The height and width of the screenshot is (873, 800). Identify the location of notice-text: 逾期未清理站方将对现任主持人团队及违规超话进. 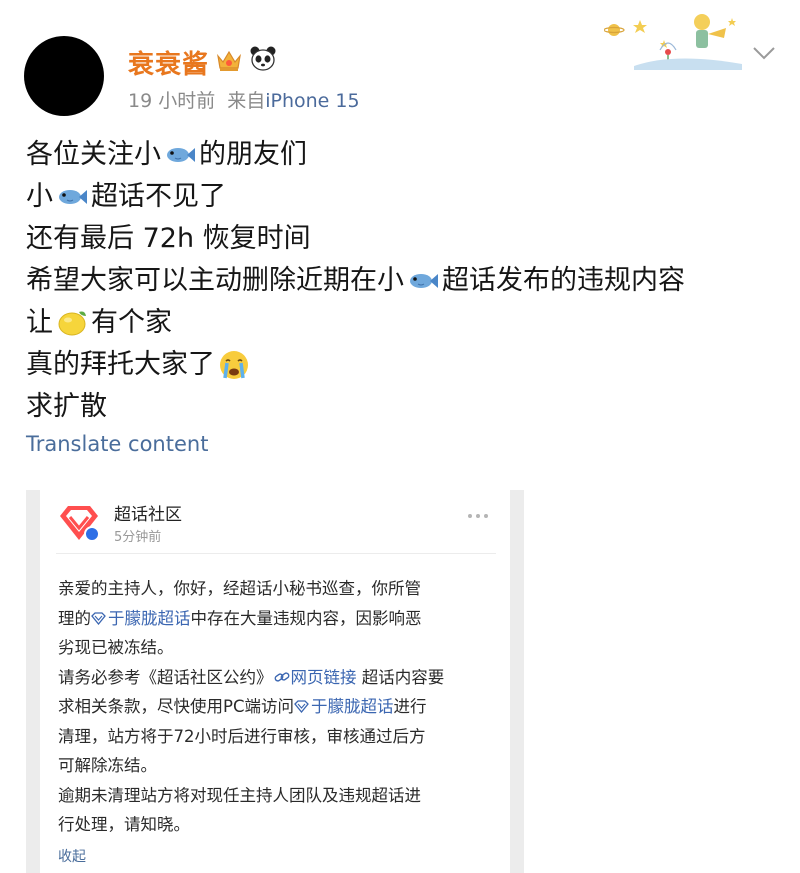
(239, 795).